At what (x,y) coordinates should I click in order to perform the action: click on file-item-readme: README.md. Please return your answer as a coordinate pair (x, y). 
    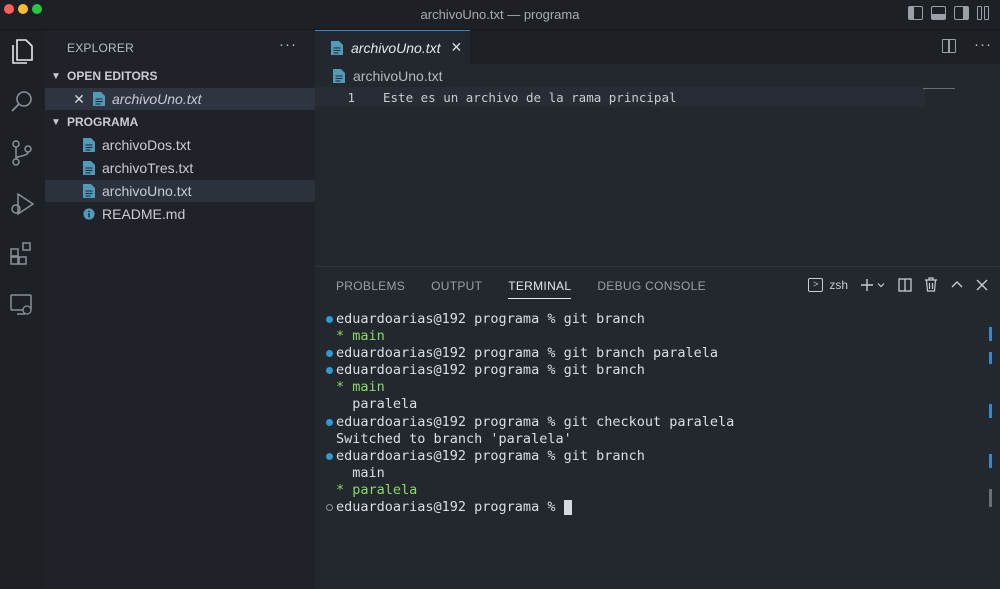
    Looking at the image, I should click on (180, 214).